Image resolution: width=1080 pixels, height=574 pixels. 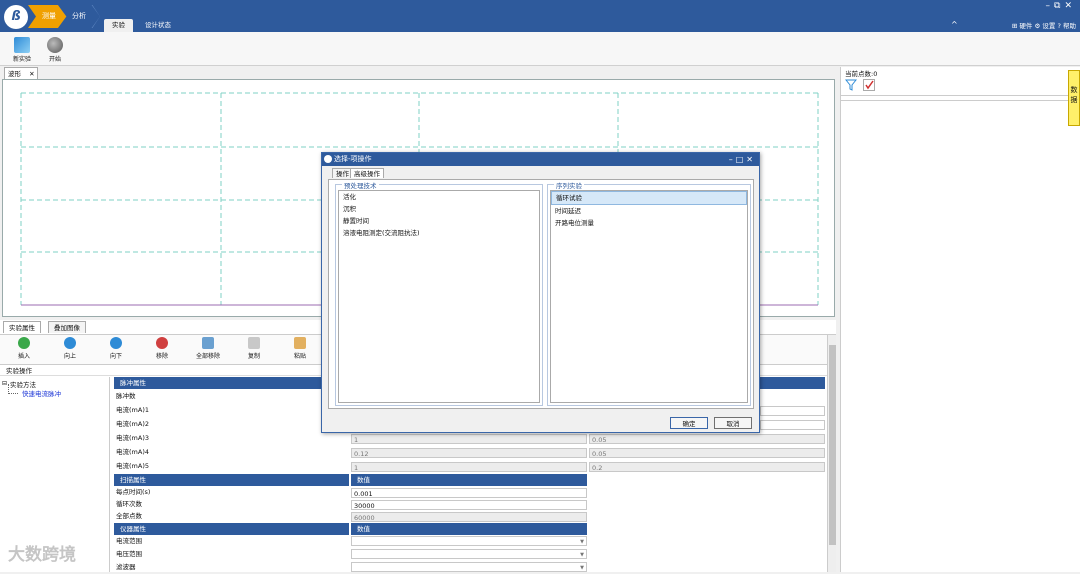 I want to click on arrow-up-icon, so click(x=70, y=343).